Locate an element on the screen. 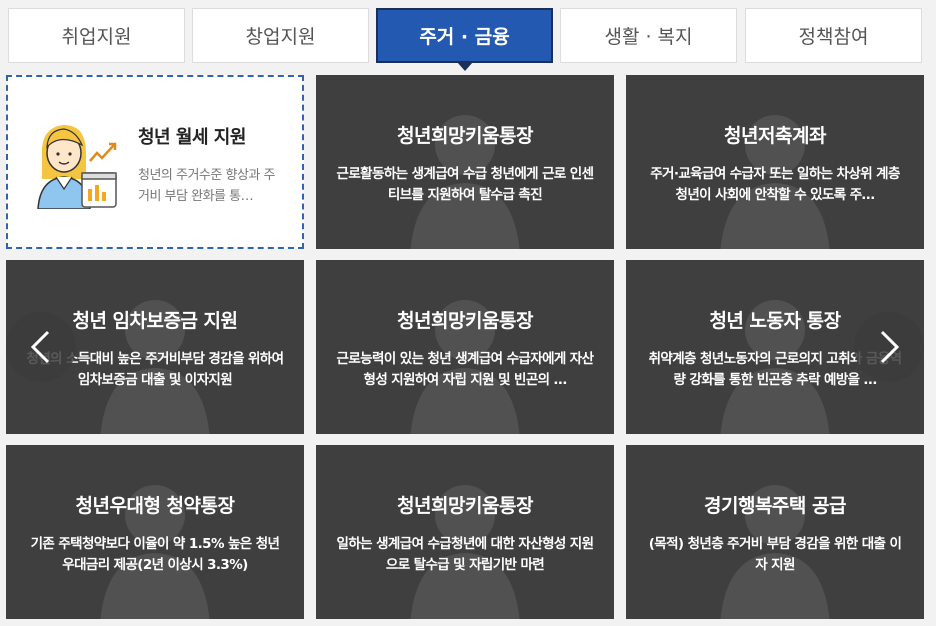  category-tabs: 취업지원 창업지원 주거 · 금융 생활 · 복지 정책참여 is located at coordinates (465, 35).